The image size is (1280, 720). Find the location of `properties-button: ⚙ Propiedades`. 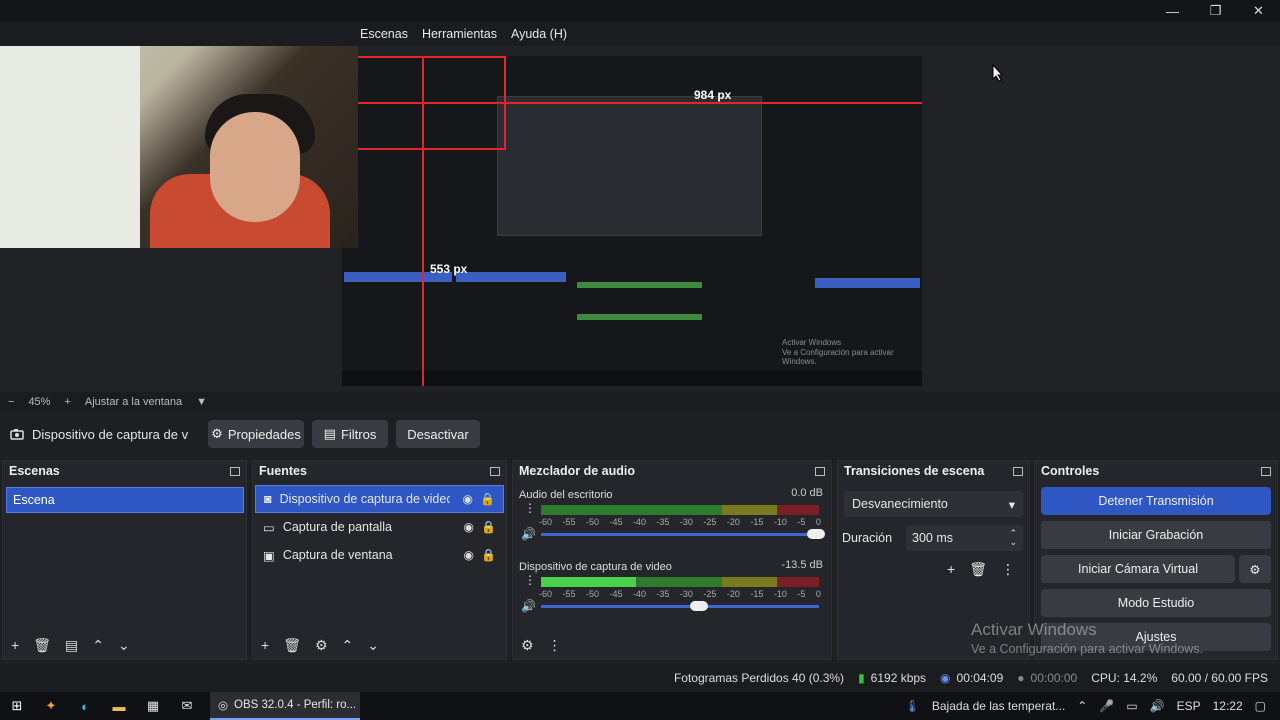

properties-button: ⚙ Propiedades is located at coordinates (256, 434).